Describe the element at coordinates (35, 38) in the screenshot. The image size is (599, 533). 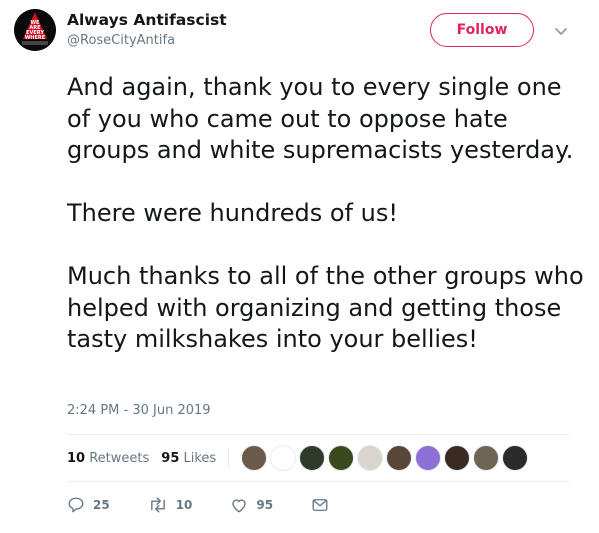
I see `svg-text: WHERE` at that location.